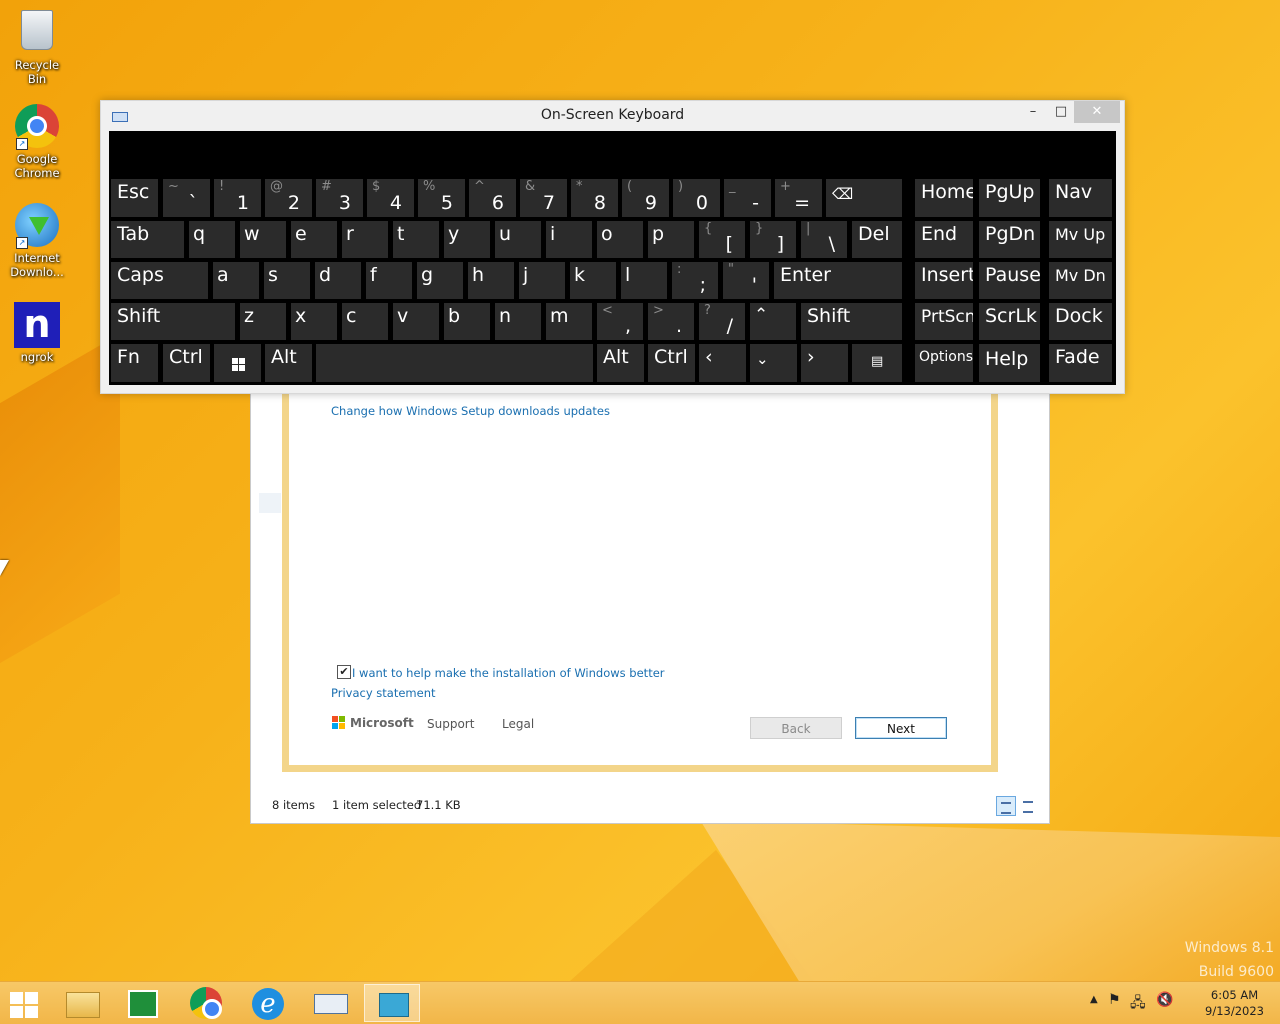  What do you see at coordinates (1080, 363) in the screenshot?
I see `key-fade: Fade` at bounding box center [1080, 363].